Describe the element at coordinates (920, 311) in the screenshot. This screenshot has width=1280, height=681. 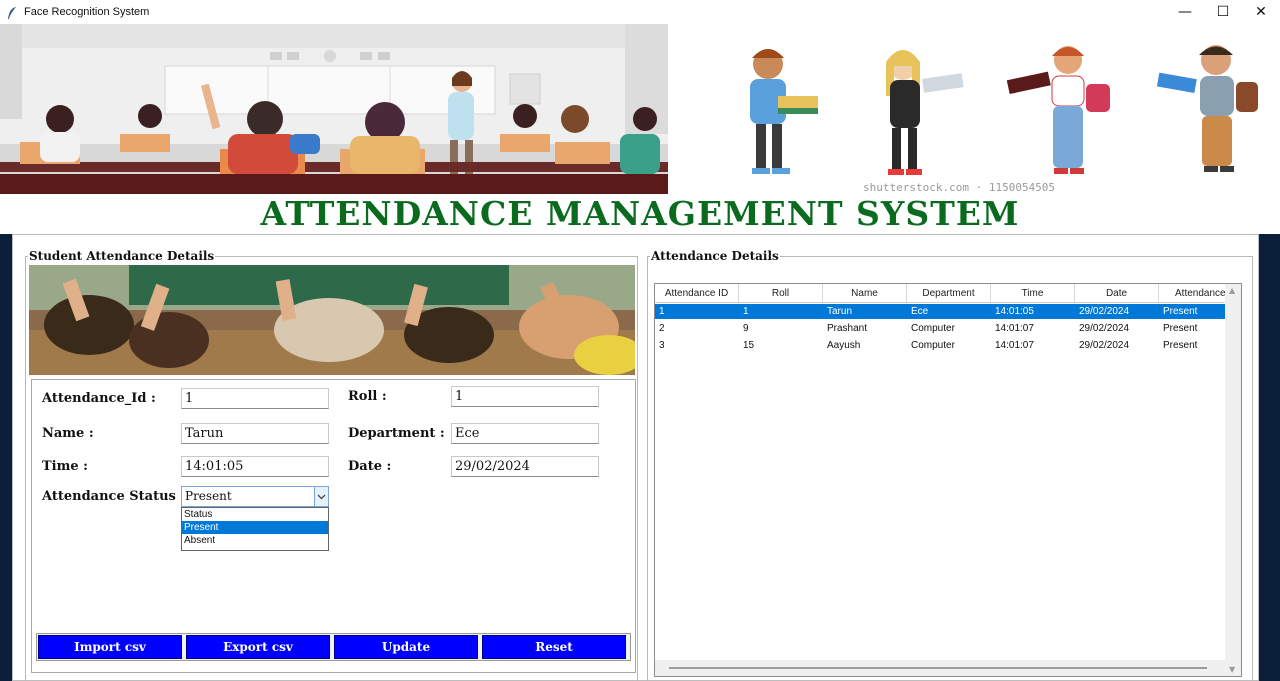
I see `cell-department: Ece` at that location.